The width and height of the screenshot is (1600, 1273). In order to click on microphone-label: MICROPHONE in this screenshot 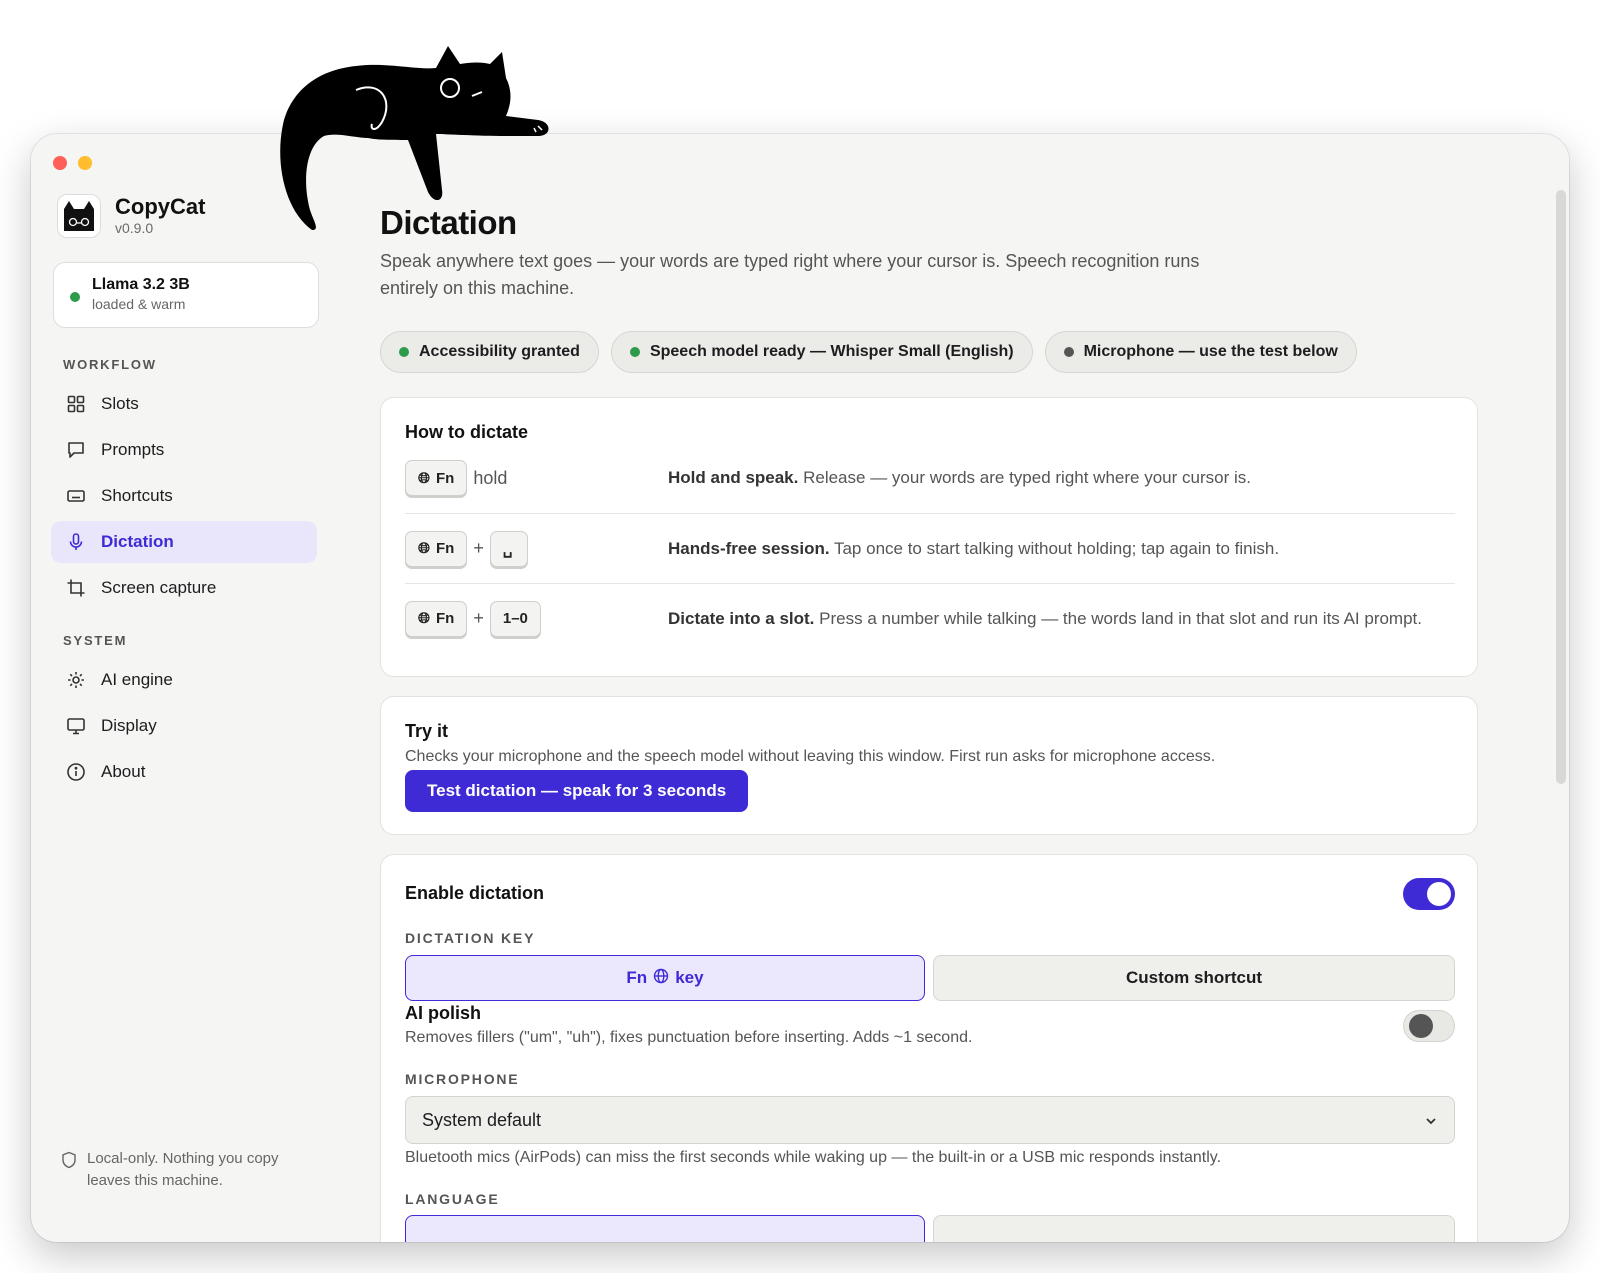, I will do `click(462, 1079)`.